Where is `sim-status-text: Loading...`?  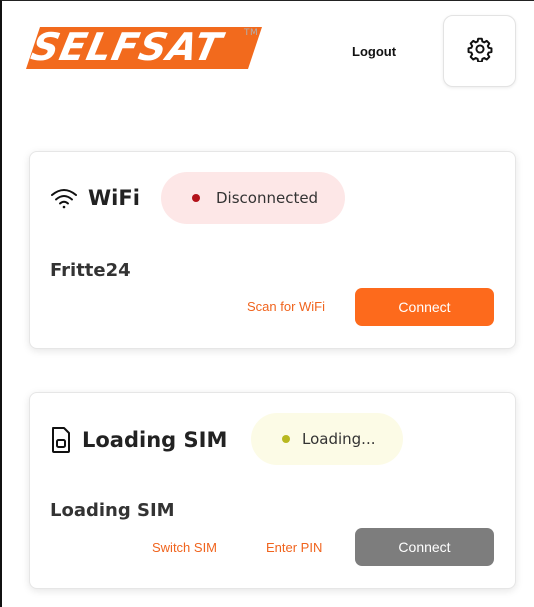 sim-status-text: Loading... is located at coordinates (339, 439).